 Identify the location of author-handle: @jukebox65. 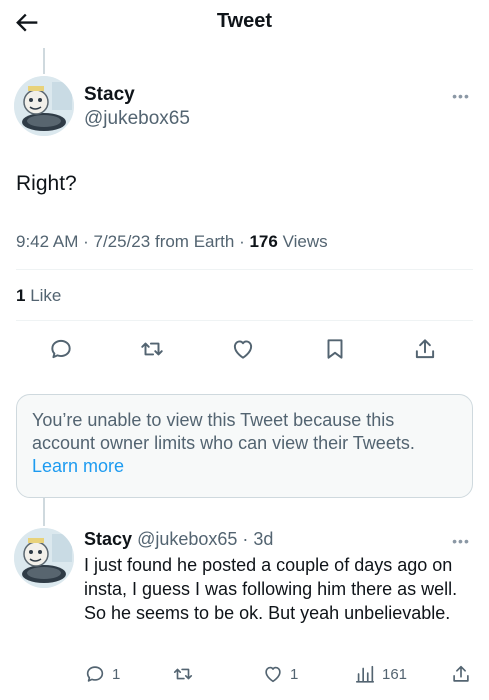
(137, 119).